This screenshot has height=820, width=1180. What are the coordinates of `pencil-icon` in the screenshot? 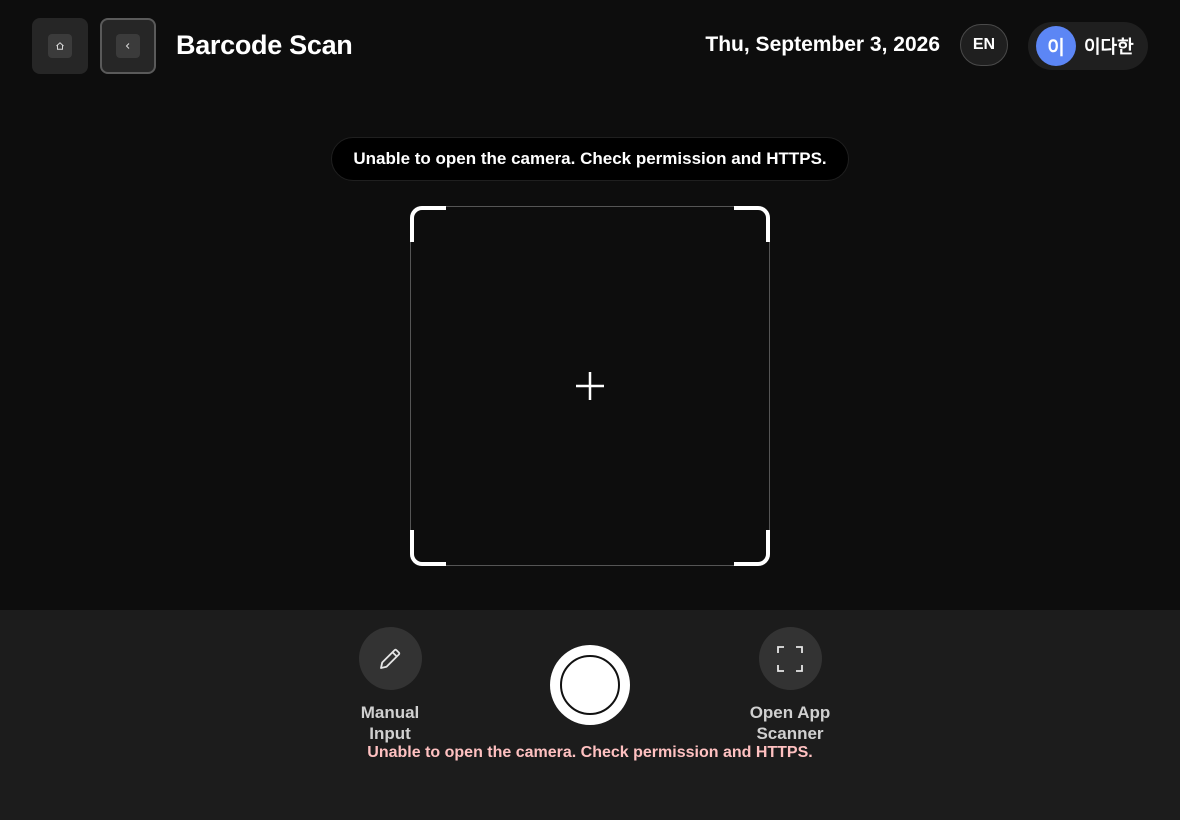 It's located at (390, 658).